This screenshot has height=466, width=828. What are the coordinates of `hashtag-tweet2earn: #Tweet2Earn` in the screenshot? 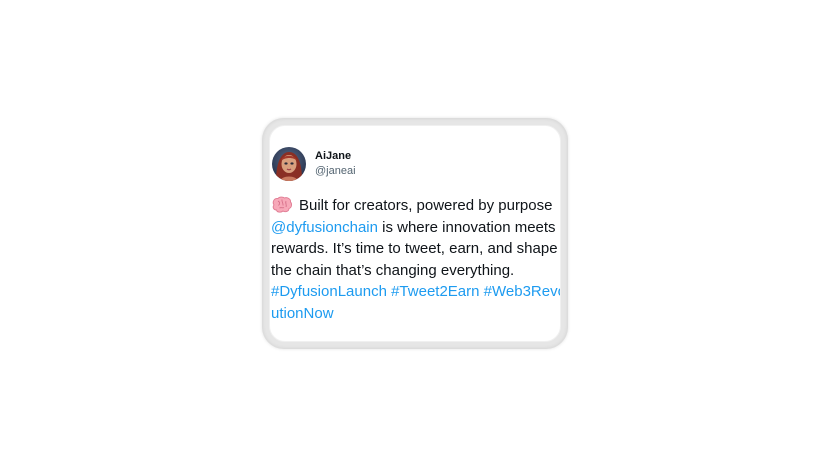 It's located at (435, 291).